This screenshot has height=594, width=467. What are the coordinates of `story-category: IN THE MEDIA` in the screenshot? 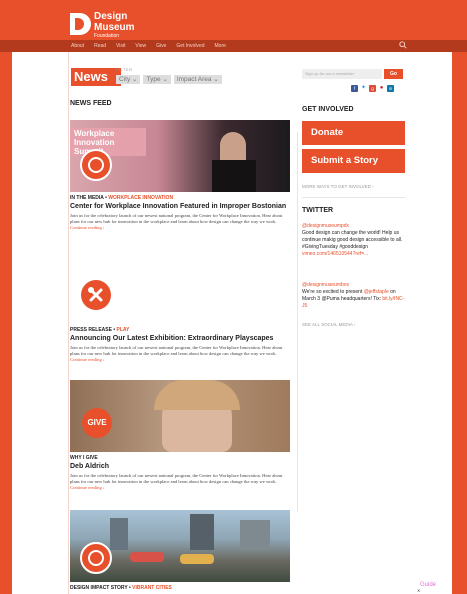 It's located at (87, 198).